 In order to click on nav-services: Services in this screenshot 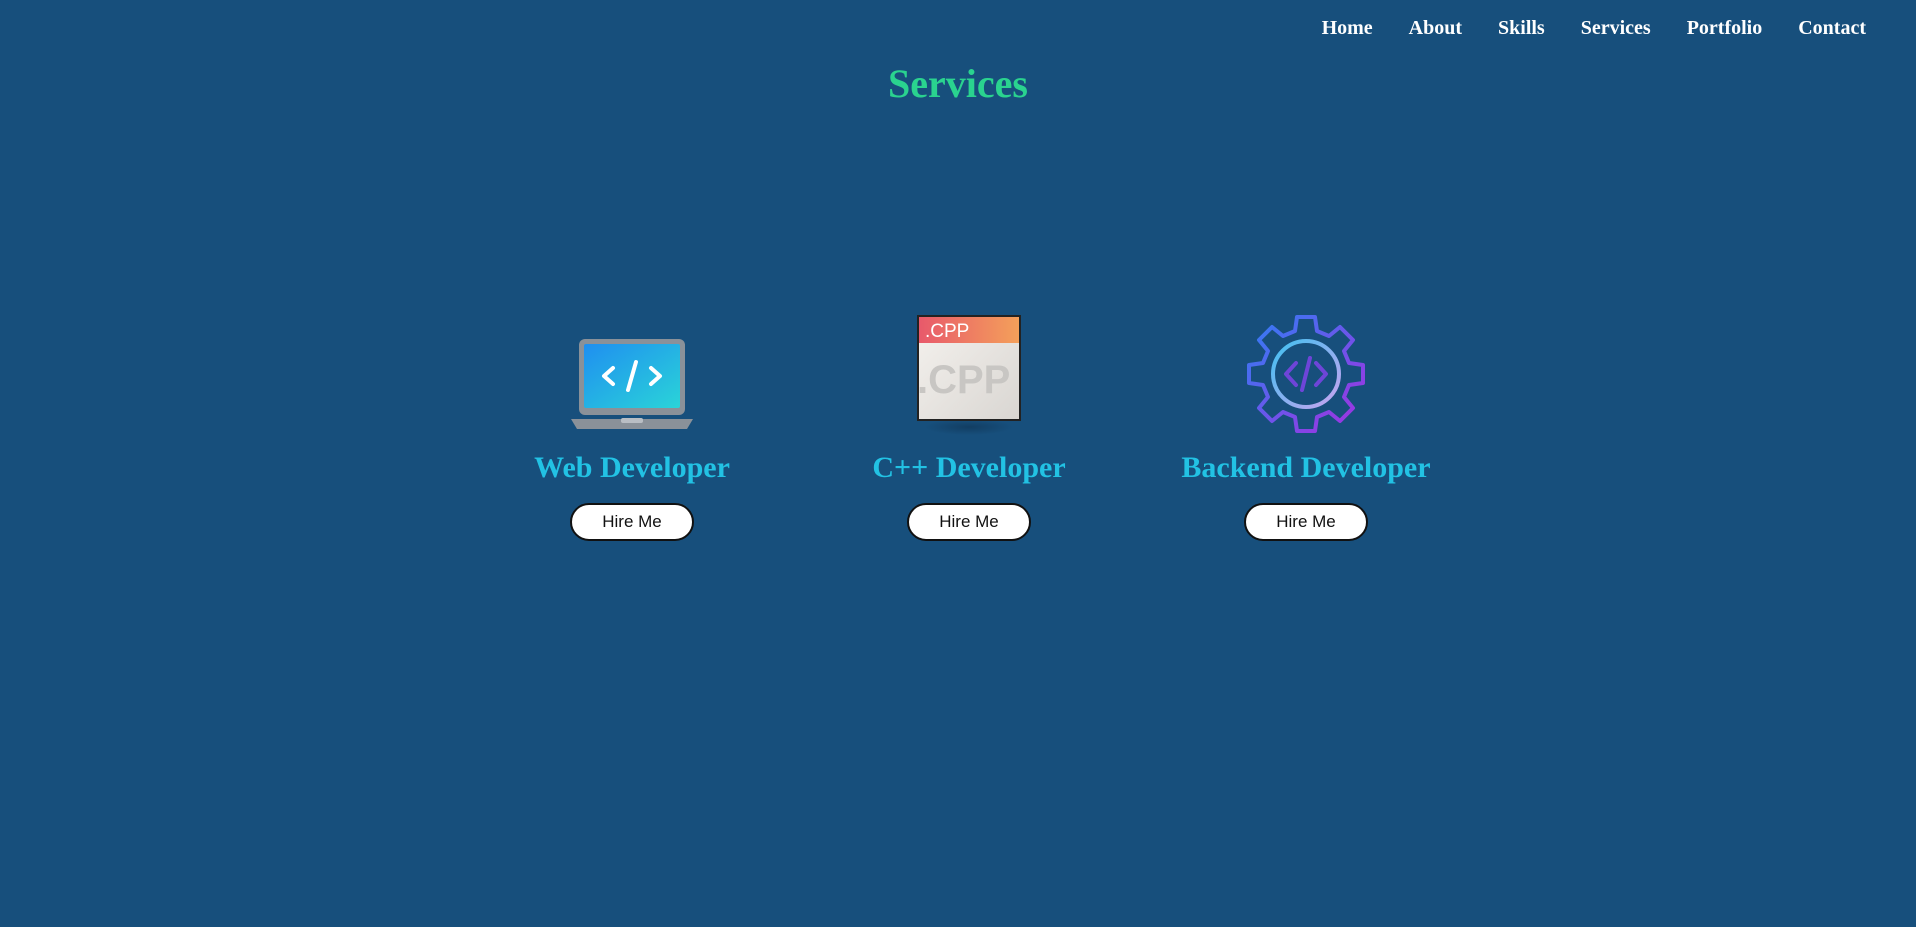, I will do `click(1616, 28)`.